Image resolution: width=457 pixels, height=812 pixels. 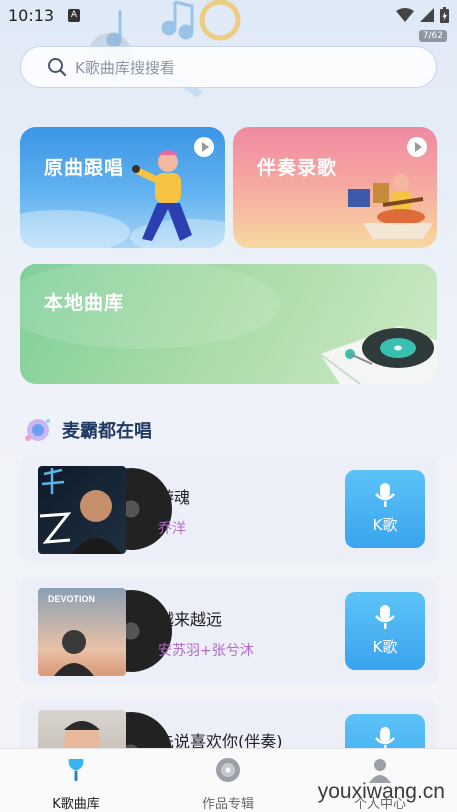 What do you see at coordinates (84, 303) in the screenshot?
I see `card-local-title: 本地曲库` at bounding box center [84, 303].